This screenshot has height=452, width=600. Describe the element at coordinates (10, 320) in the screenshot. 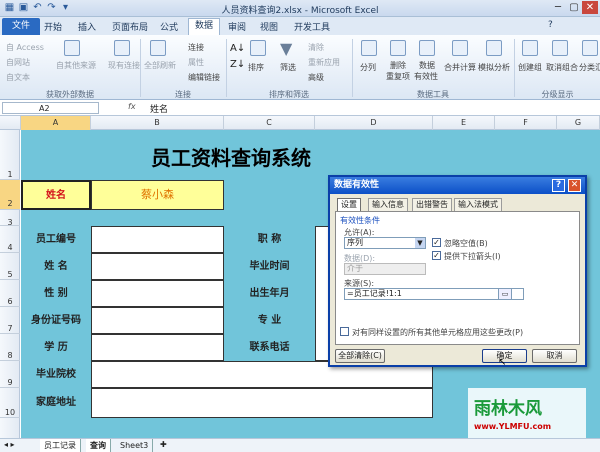

I see `row-header-7: 7` at that location.